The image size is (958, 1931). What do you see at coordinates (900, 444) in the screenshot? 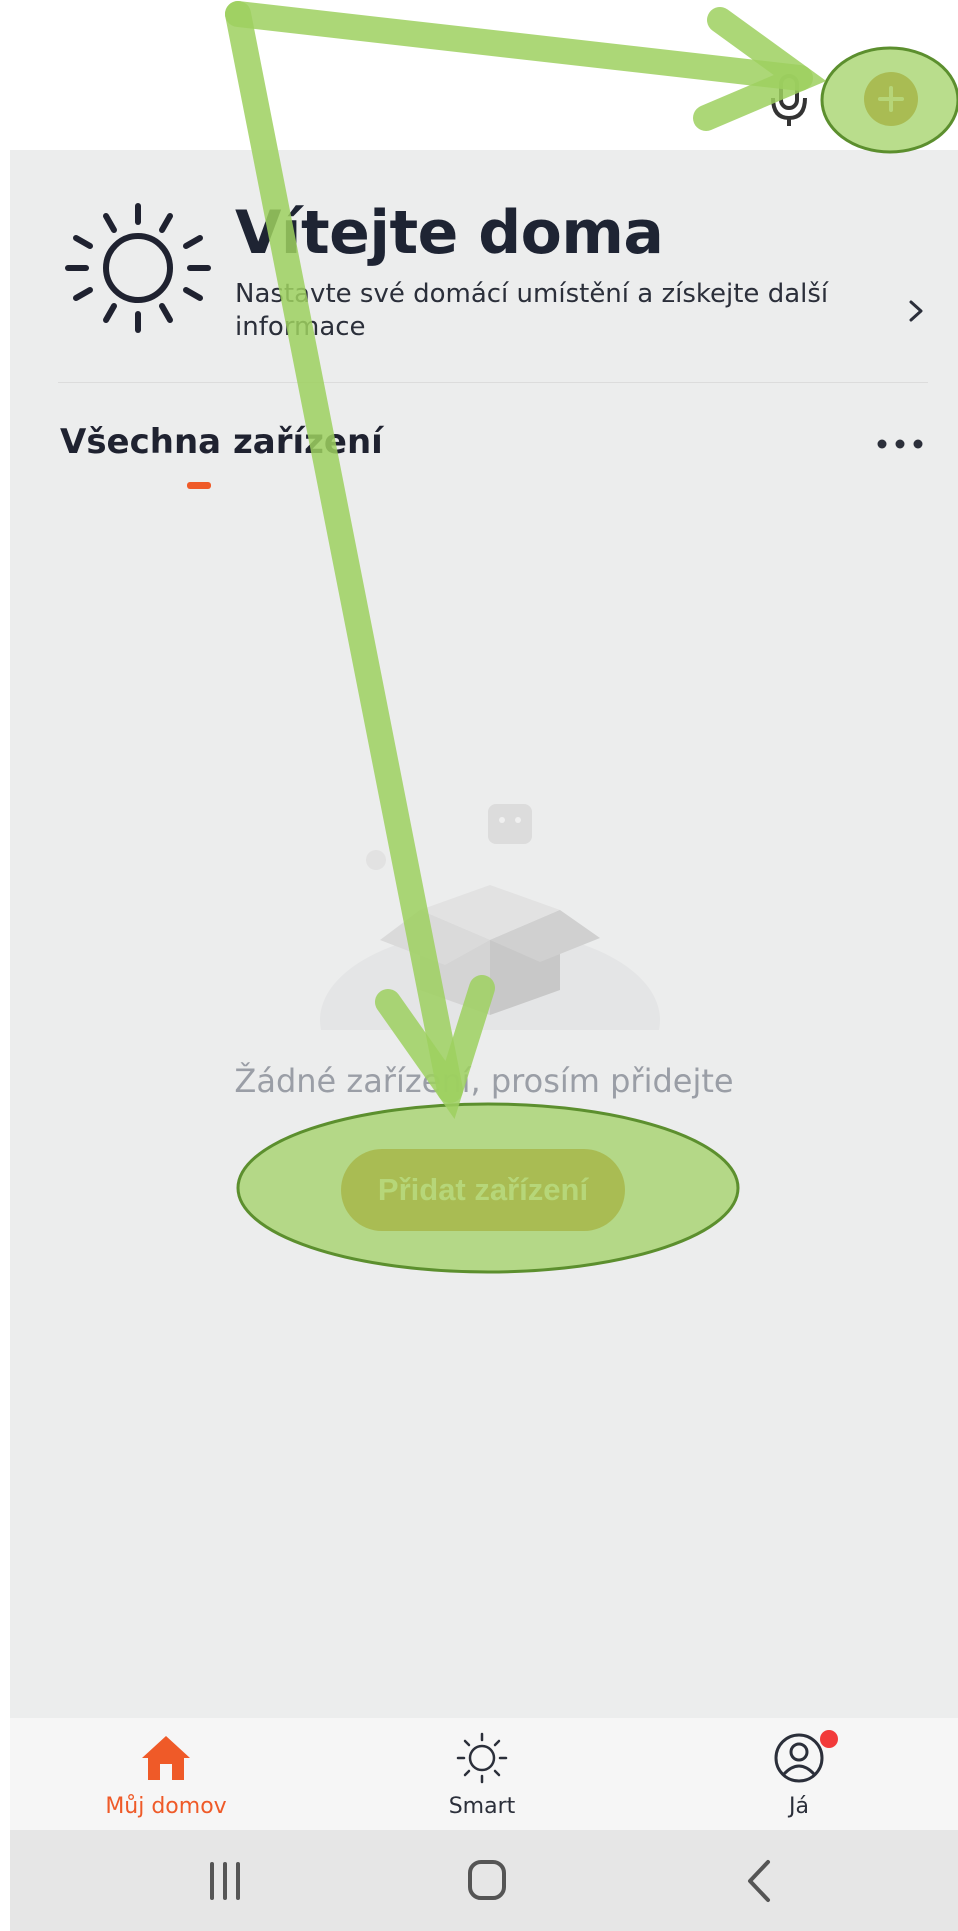
I see `more-options-icon` at bounding box center [900, 444].